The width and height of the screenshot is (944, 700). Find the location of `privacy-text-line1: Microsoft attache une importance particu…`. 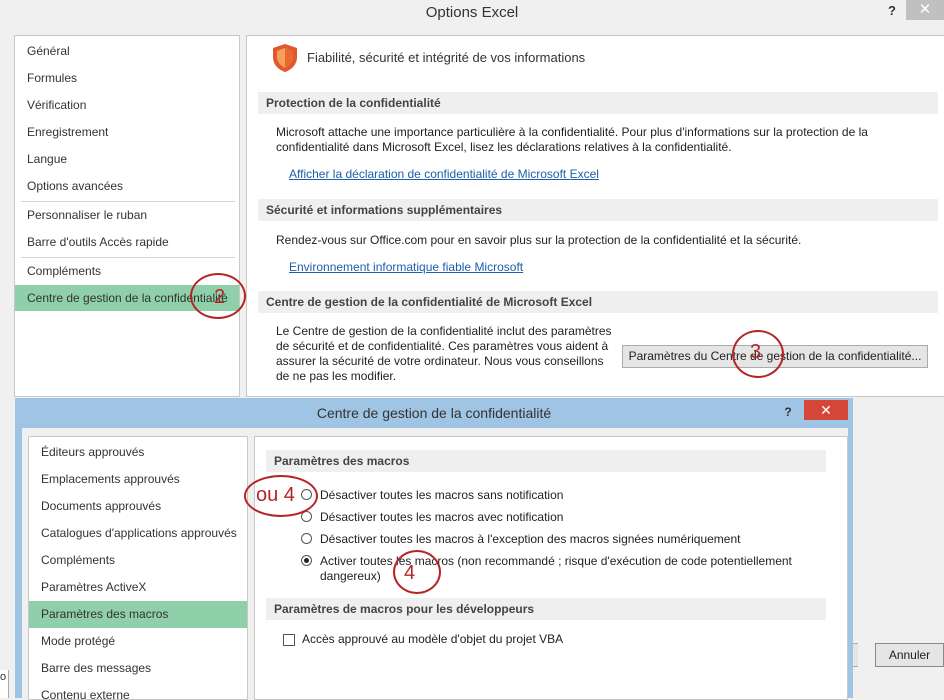

privacy-text-line1: Microsoft attache une importance particu… is located at coordinates (572, 132).